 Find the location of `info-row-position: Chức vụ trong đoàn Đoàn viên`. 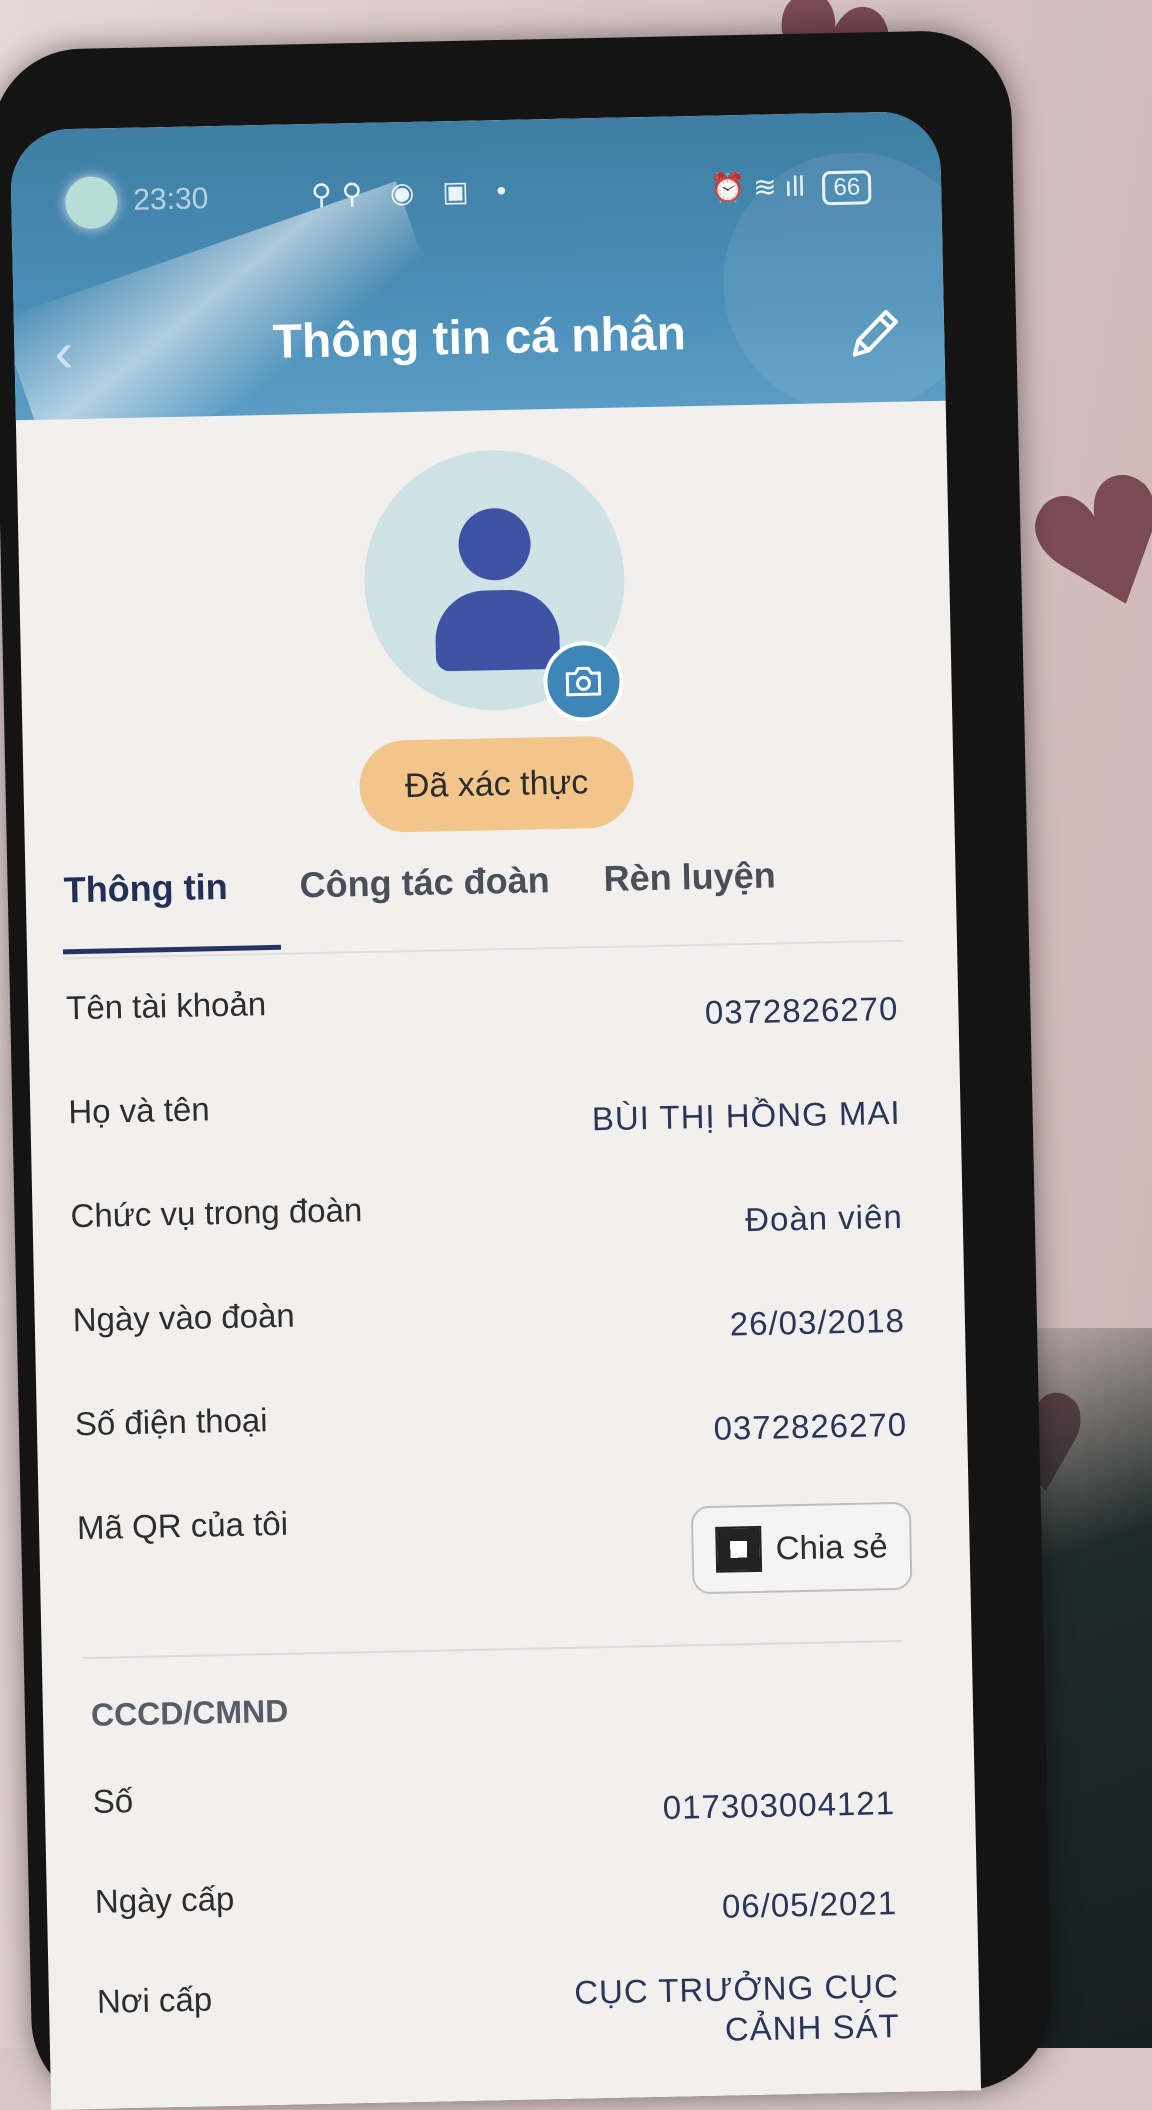

info-row-position: Chức vụ trong đoàn Đoàn viên is located at coordinates (498, 1240).